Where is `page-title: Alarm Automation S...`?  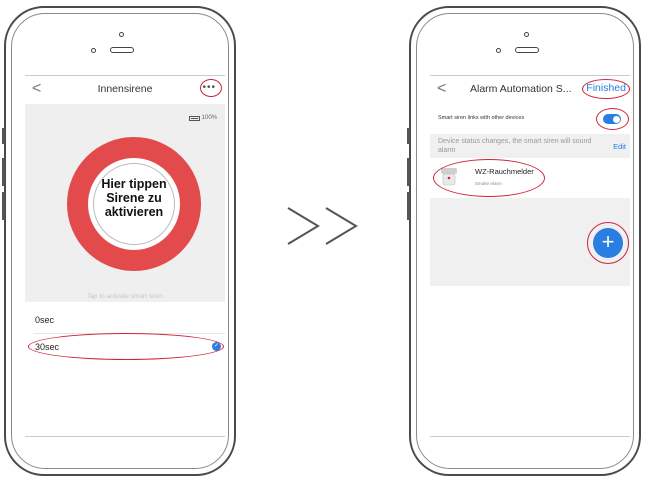 page-title: Alarm Automation S... is located at coordinates (521, 89).